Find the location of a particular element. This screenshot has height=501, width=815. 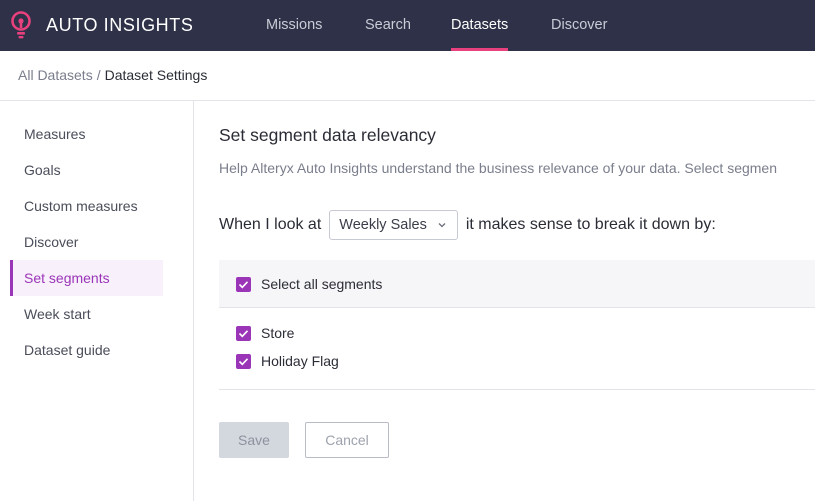

active-tab-indicator is located at coordinates (480, 49).